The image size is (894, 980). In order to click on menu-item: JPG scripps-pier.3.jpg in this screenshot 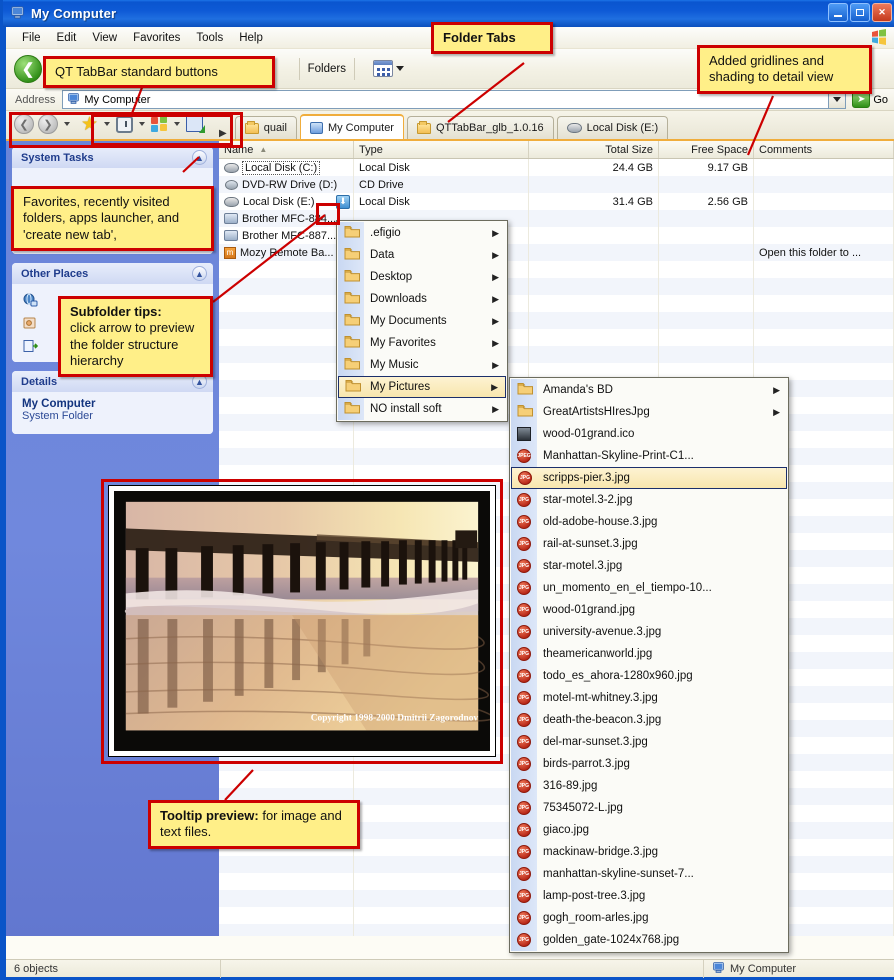, I will do `click(649, 478)`.